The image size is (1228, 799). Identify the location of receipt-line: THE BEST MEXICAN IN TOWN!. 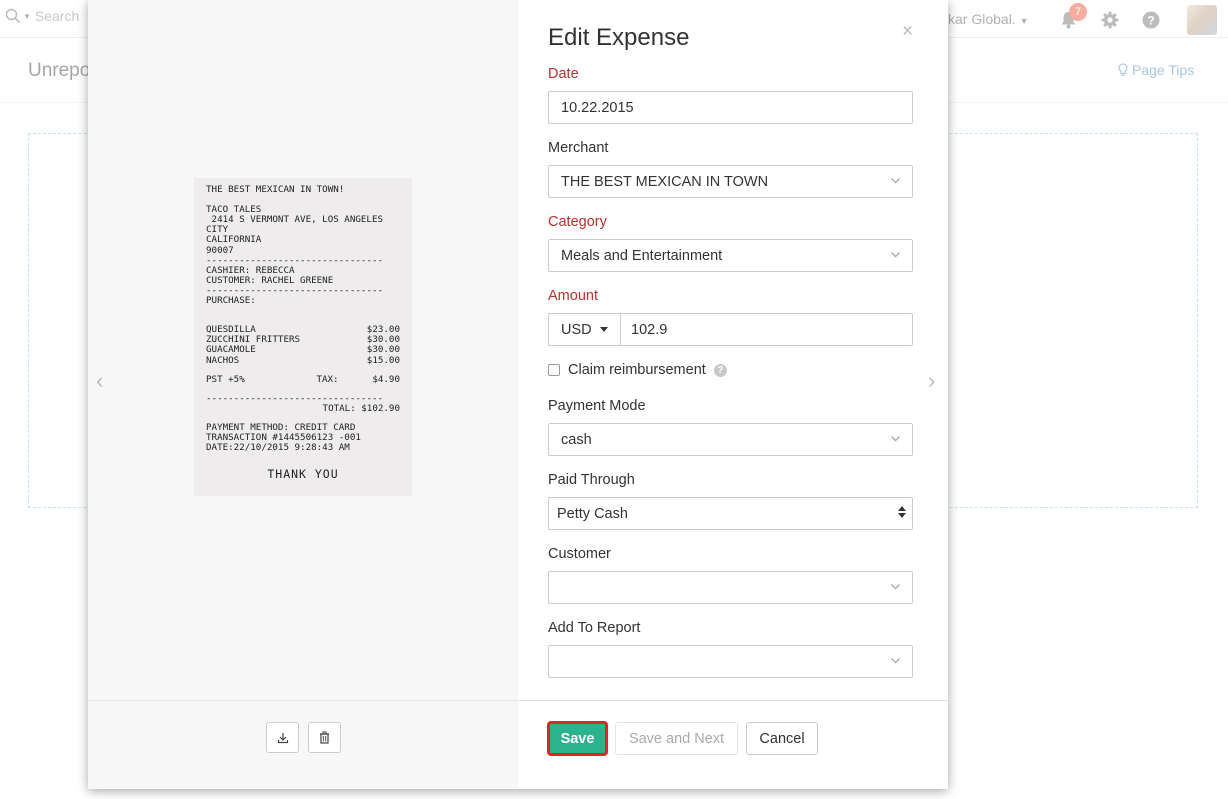
(275, 190).